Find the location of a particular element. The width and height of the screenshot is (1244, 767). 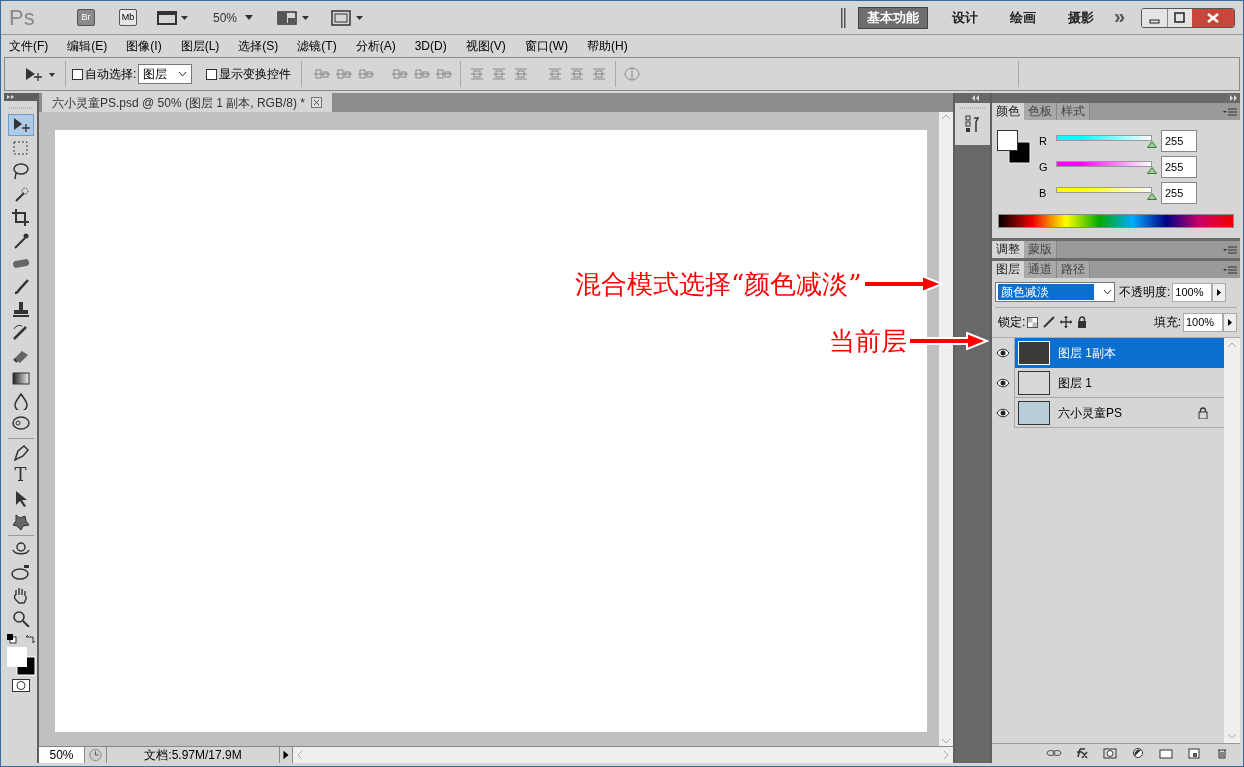

menu-item: 帮助(H) is located at coordinates (607, 46).